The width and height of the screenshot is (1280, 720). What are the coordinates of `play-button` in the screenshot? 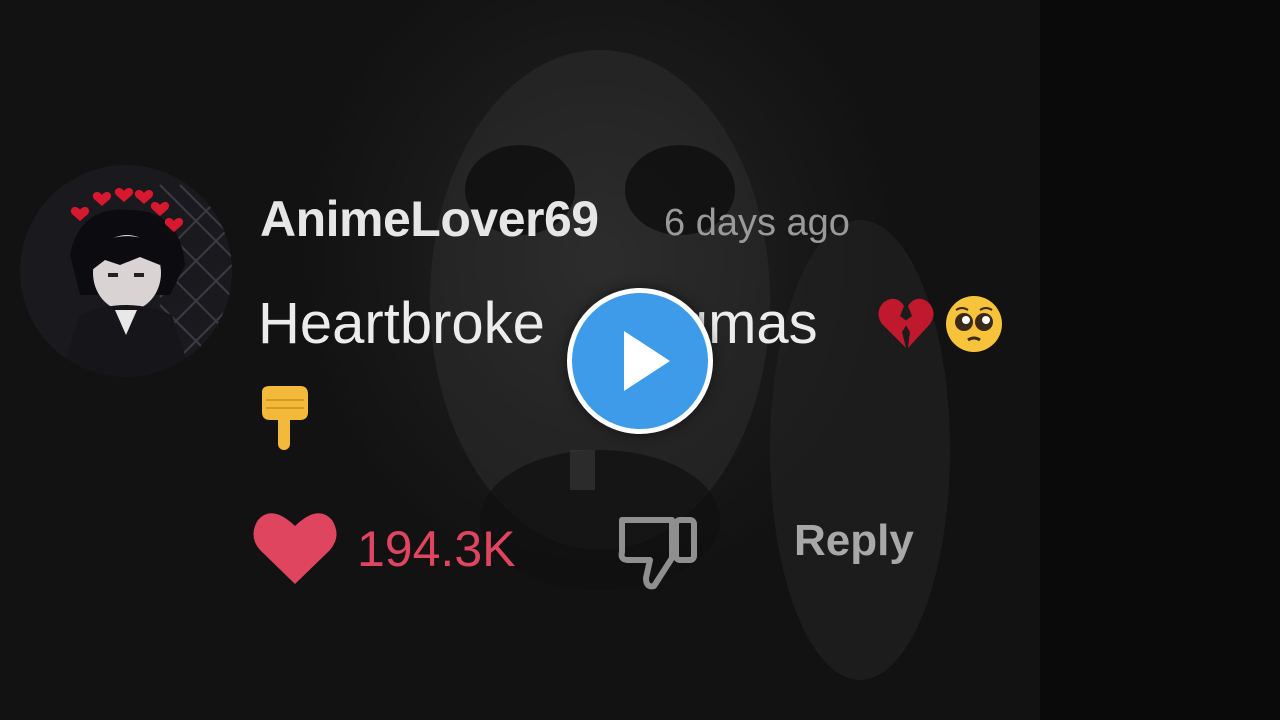 It's located at (640, 361).